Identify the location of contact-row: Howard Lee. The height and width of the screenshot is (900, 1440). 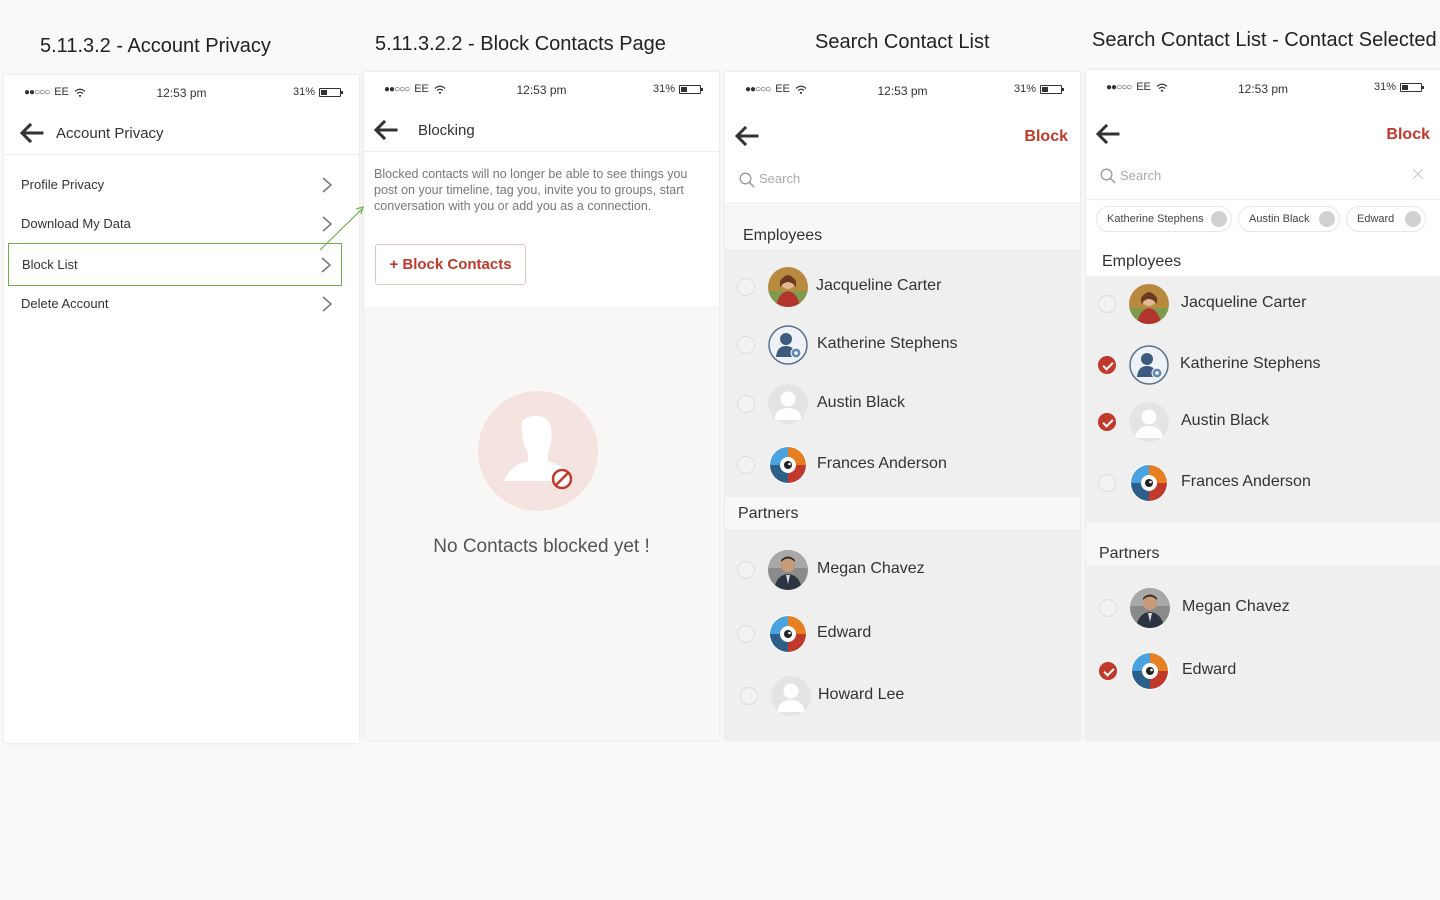
(902, 696).